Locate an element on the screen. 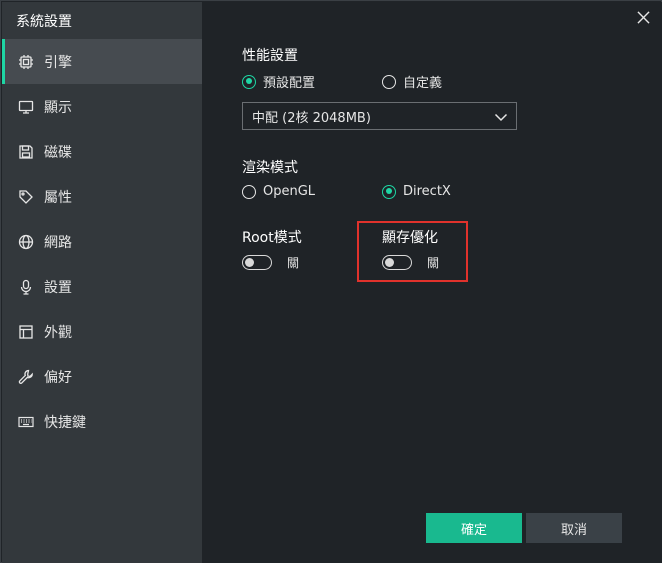 The image size is (662, 563). radio-label: 預設配置 is located at coordinates (289, 83).